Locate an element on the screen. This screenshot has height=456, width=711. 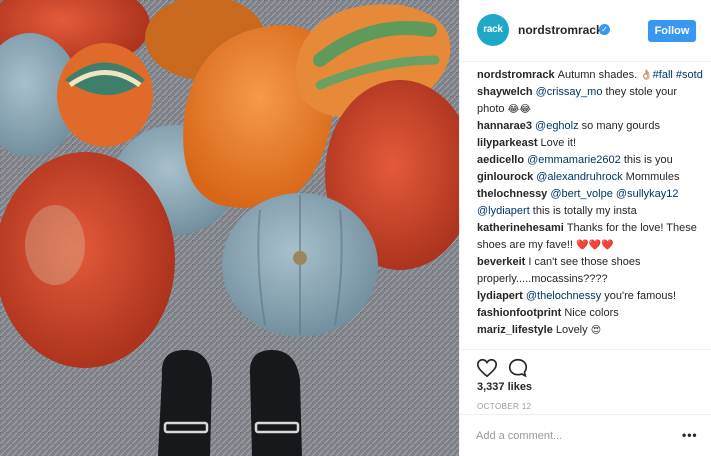
follow-button: Follow is located at coordinates (672, 31).